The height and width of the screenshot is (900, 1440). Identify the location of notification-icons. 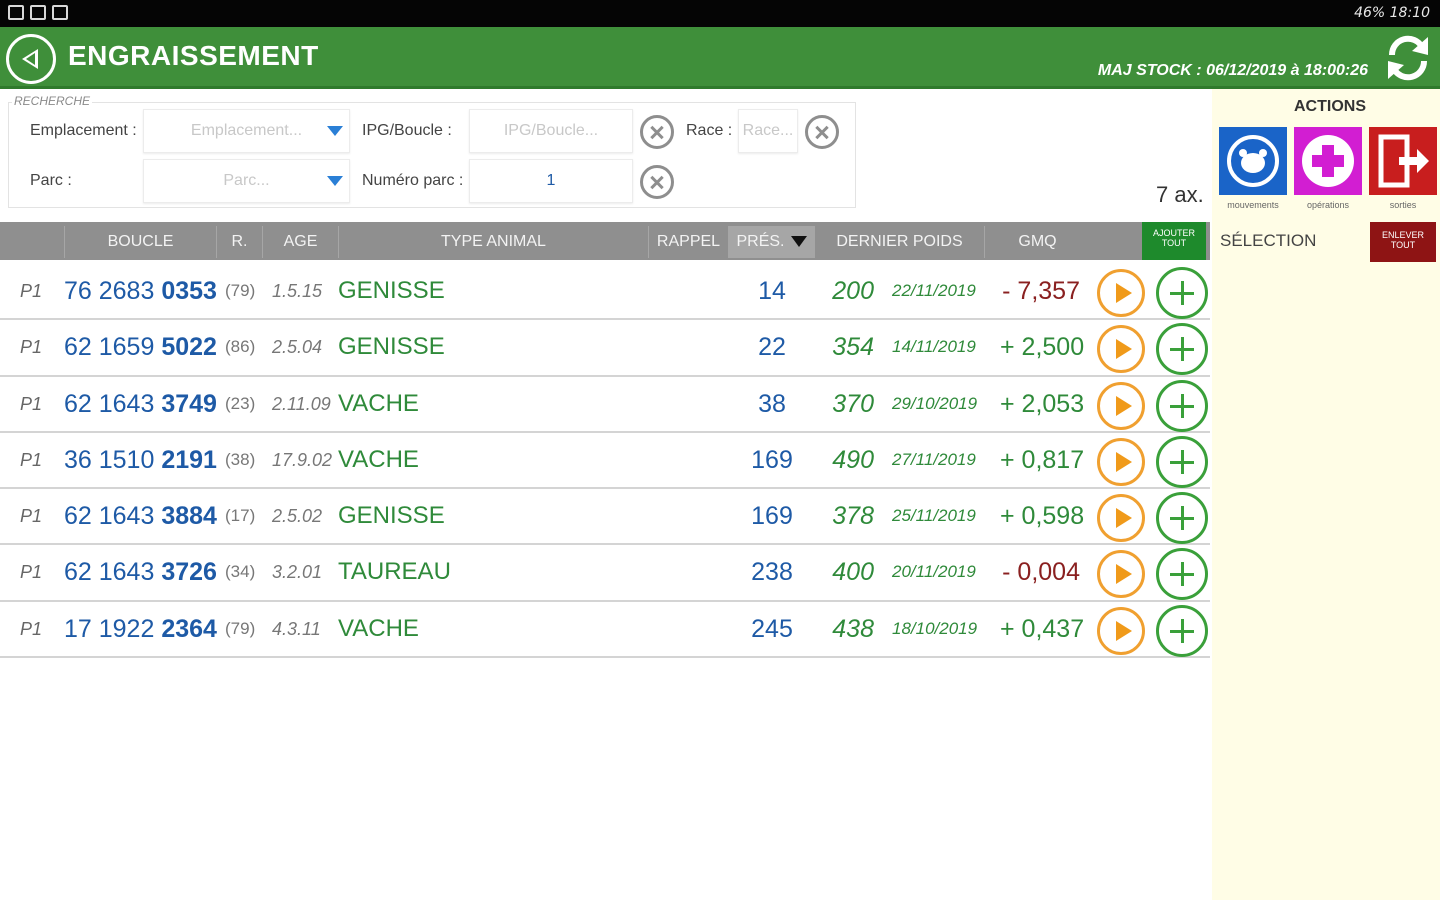
(38, 12).